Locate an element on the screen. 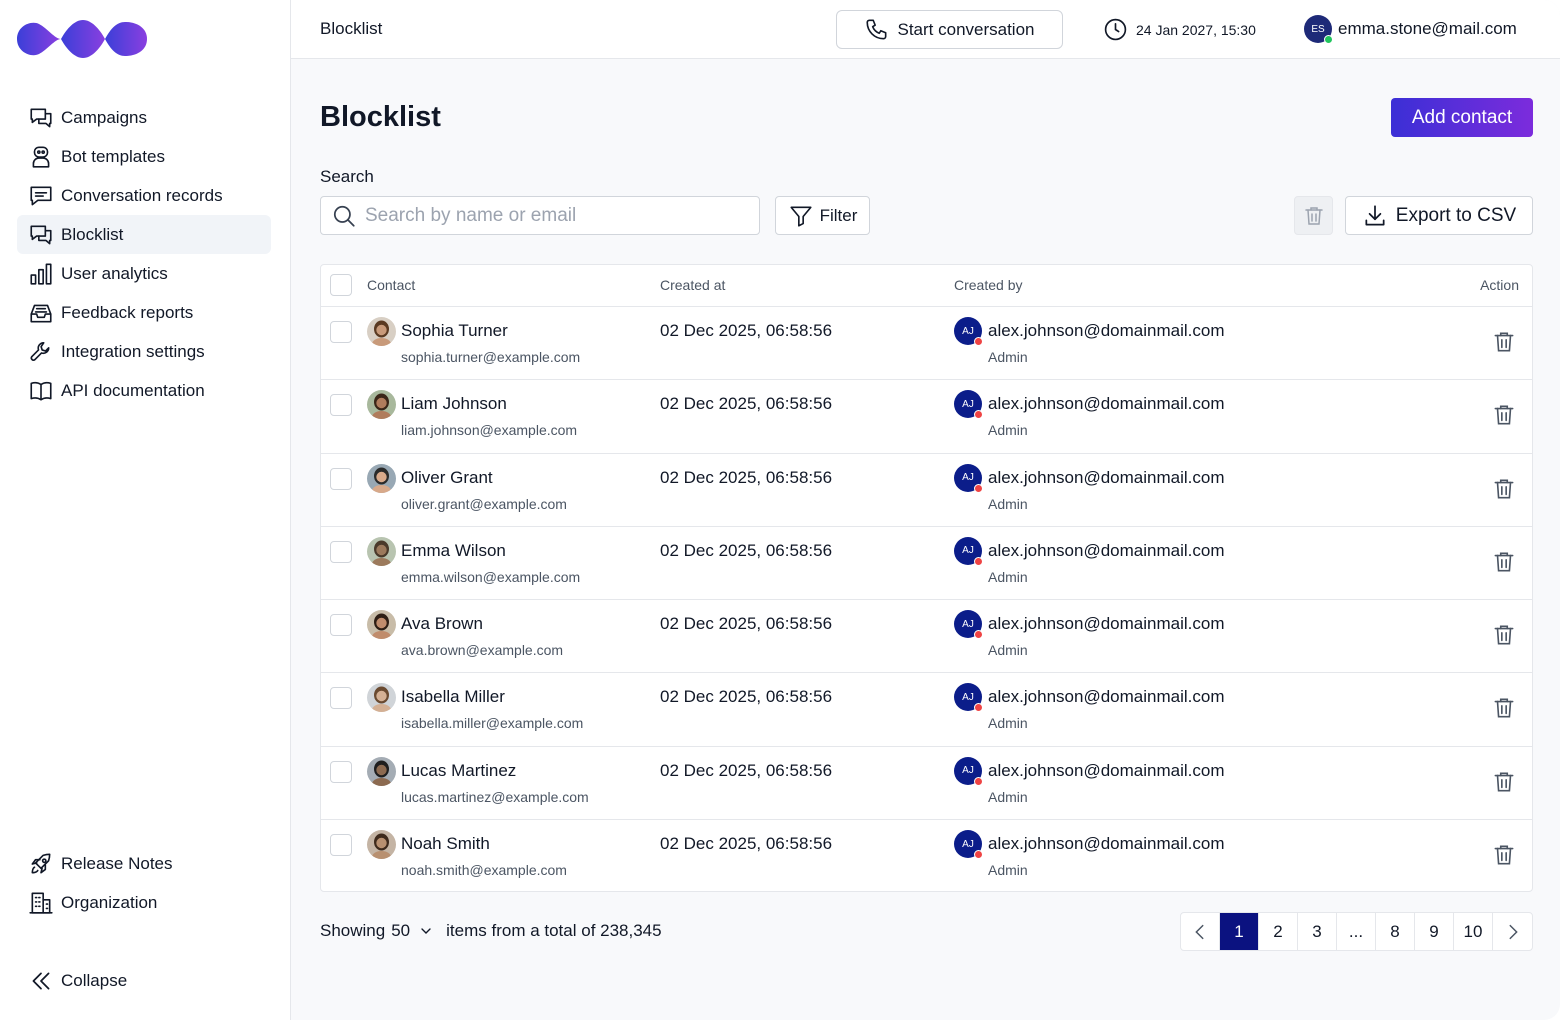 This screenshot has width=1560, height=1020. sidebar-item-label: Feedback reports is located at coordinates (127, 312).